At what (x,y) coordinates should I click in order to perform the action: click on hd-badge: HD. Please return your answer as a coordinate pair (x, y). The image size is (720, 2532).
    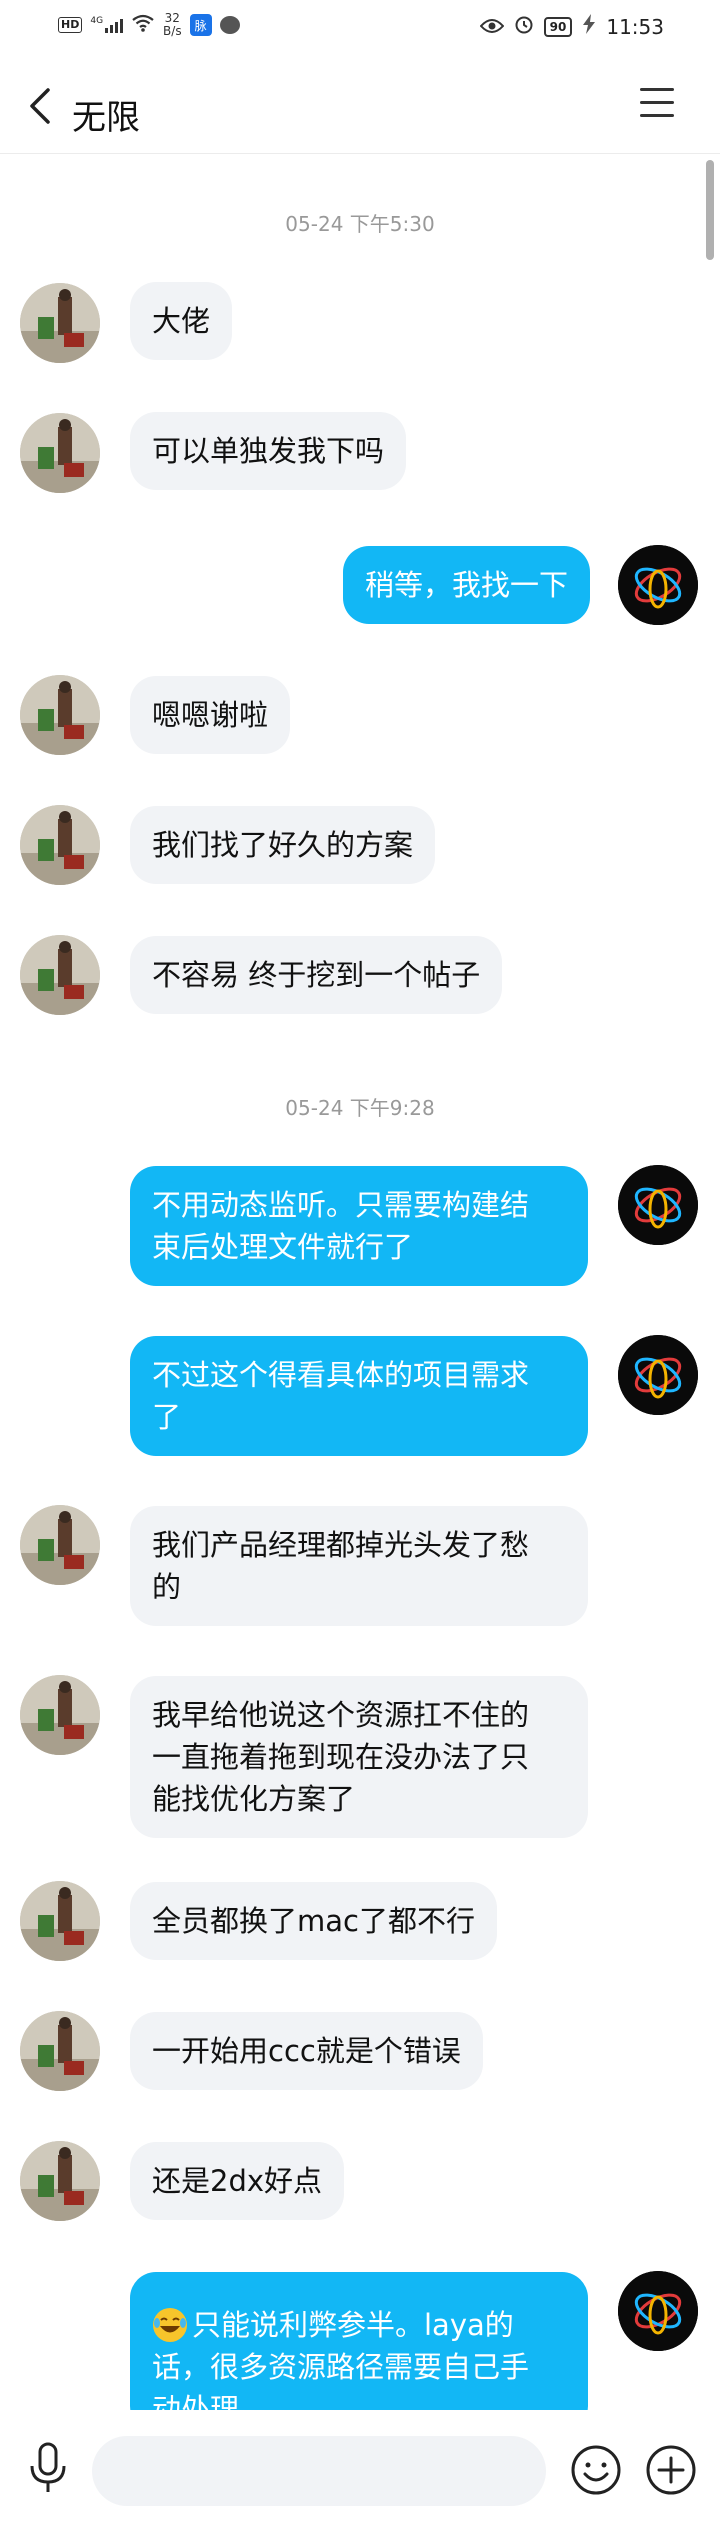
    Looking at the image, I should click on (70, 25).